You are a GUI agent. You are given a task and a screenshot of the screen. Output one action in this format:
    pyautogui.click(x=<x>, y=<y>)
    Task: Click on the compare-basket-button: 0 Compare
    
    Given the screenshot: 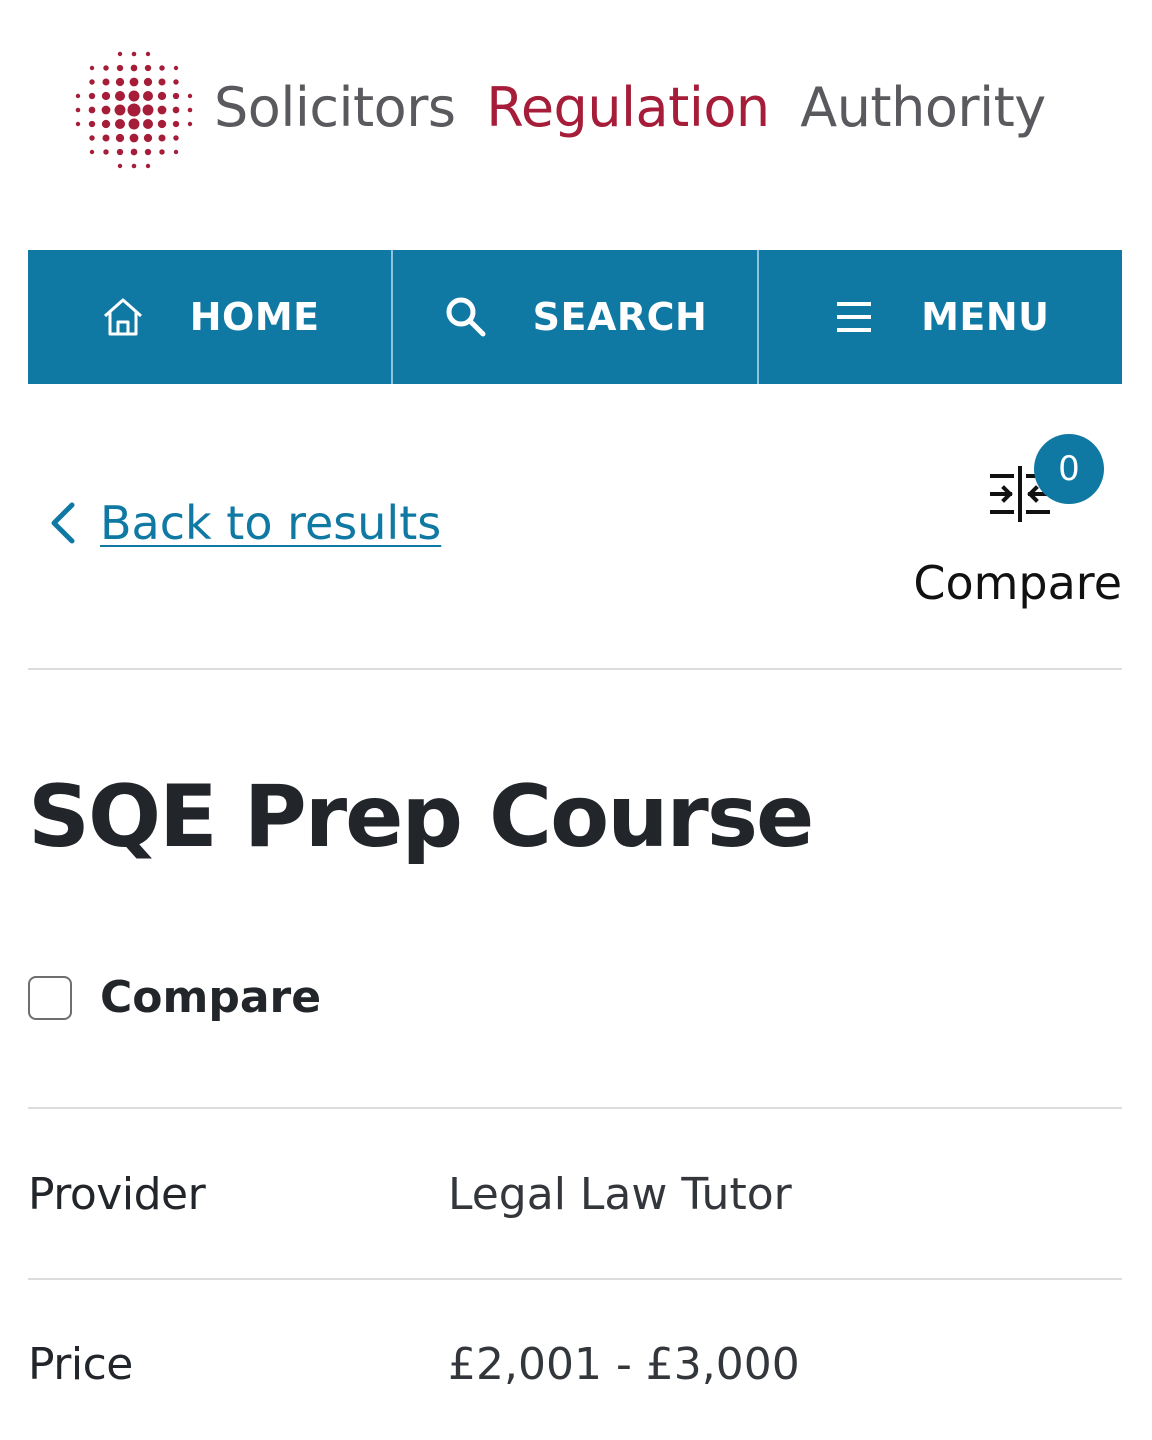 What is the action you would take?
    pyautogui.click(x=1018, y=522)
    